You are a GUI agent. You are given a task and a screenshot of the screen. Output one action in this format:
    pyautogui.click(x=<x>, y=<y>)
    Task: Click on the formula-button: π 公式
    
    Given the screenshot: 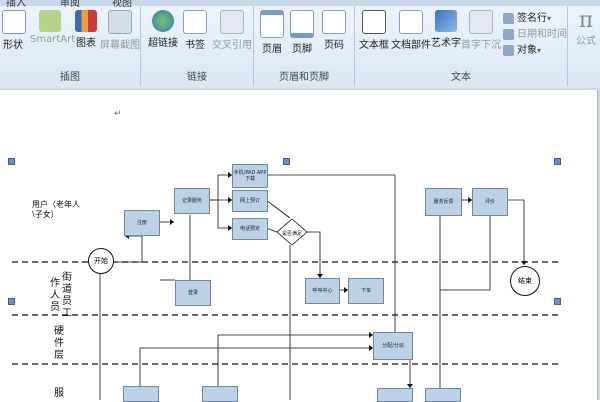 What is the action you would take?
    pyautogui.click(x=586, y=28)
    